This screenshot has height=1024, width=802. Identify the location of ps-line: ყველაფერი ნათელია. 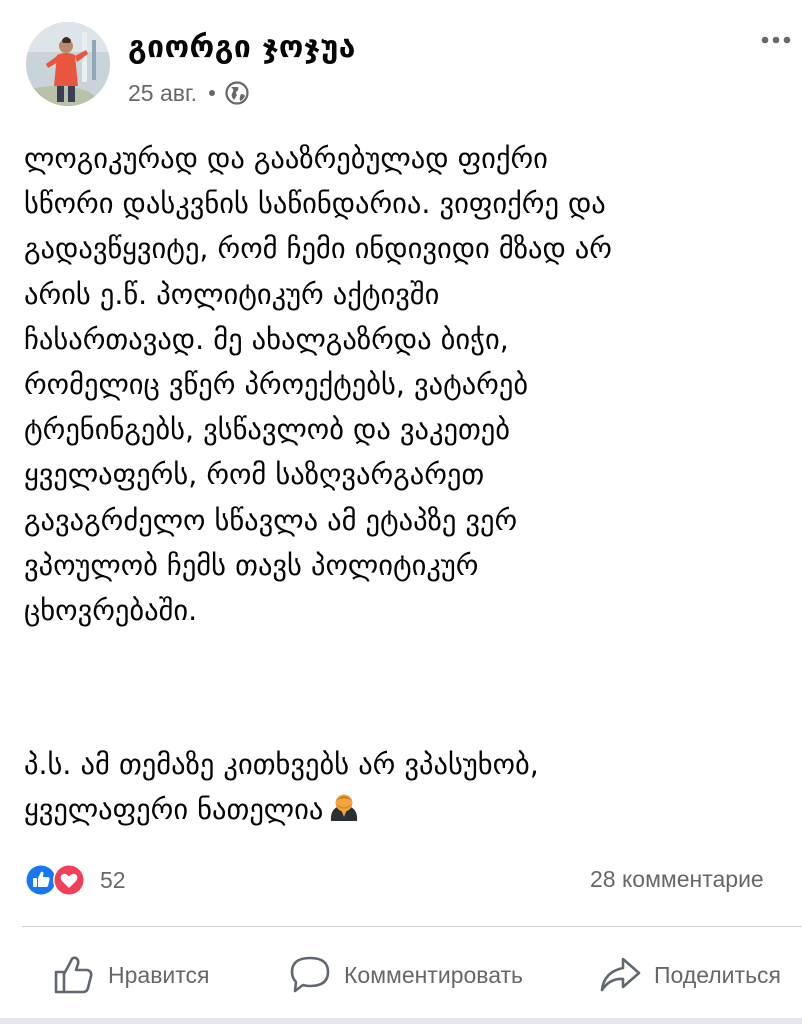
(174, 810).